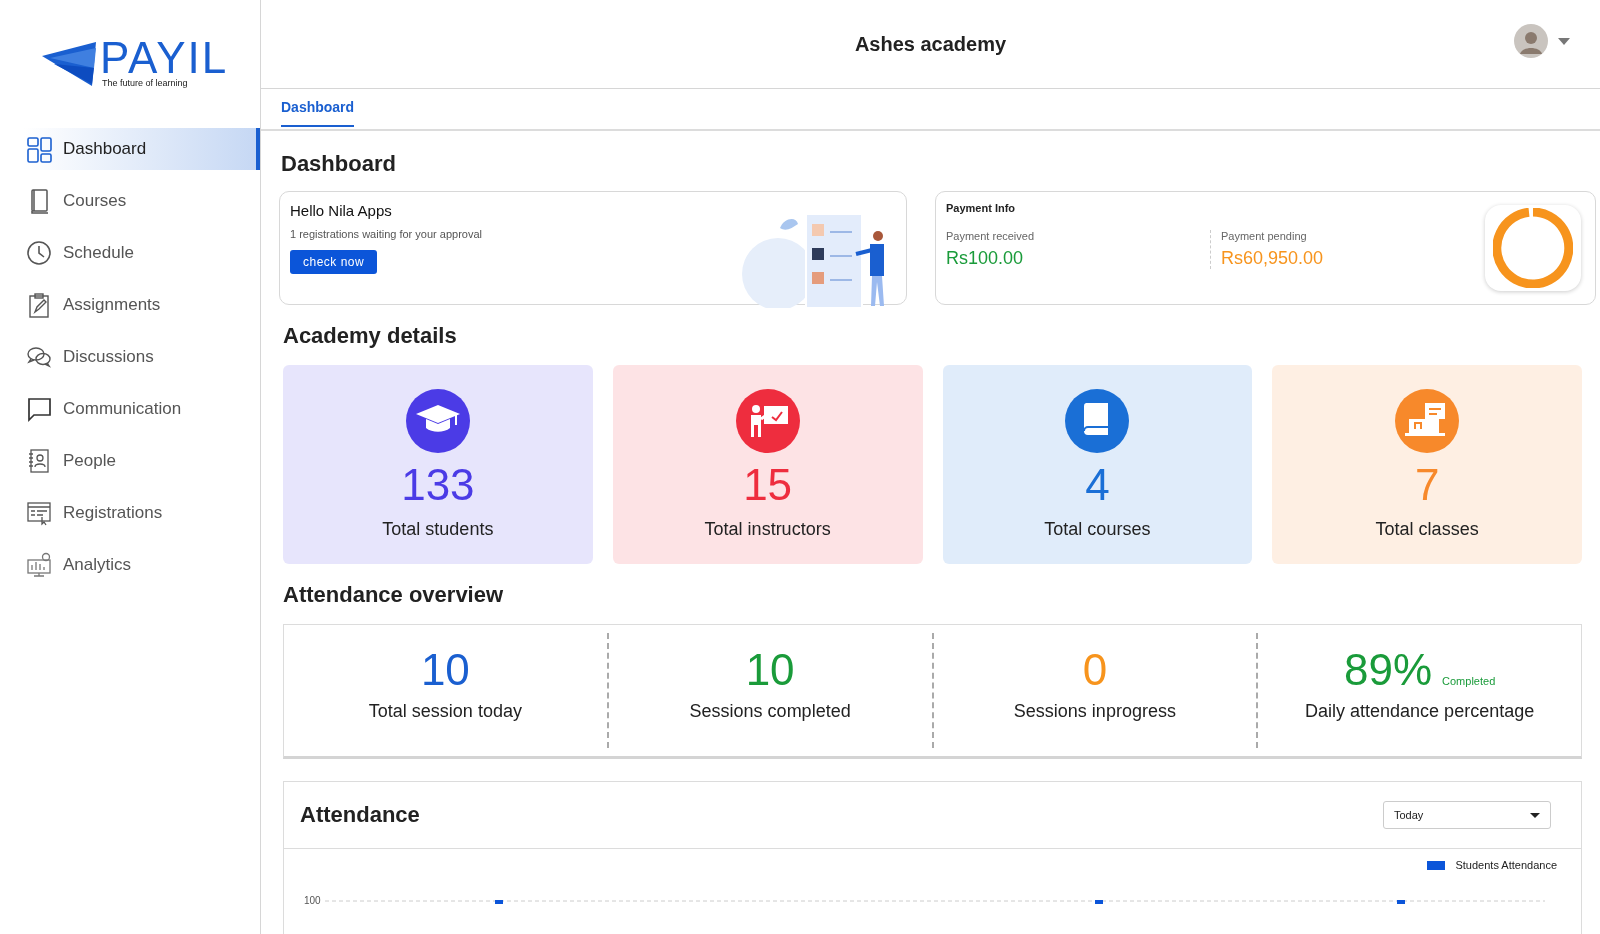 The image size is (1600, 934). I want to click on legend-label: Students Attendance, so click(1506, 865).